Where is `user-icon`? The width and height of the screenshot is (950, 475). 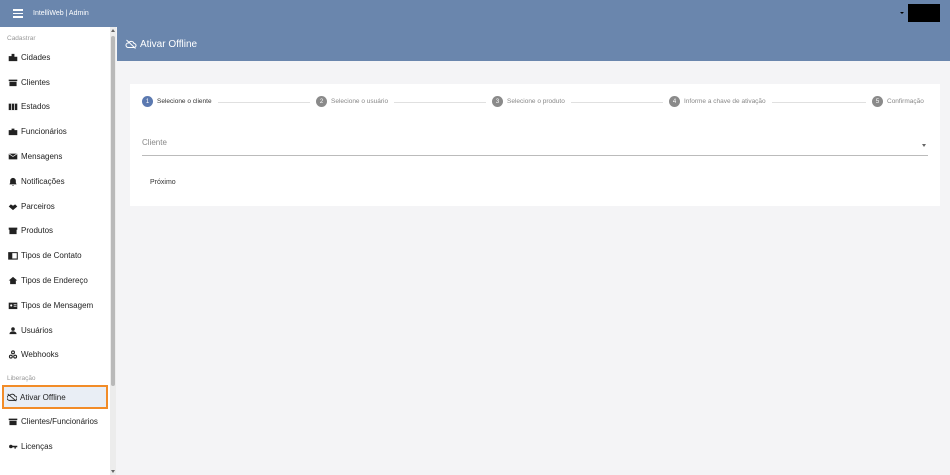 user-icon is located at coordinates (13, 330).